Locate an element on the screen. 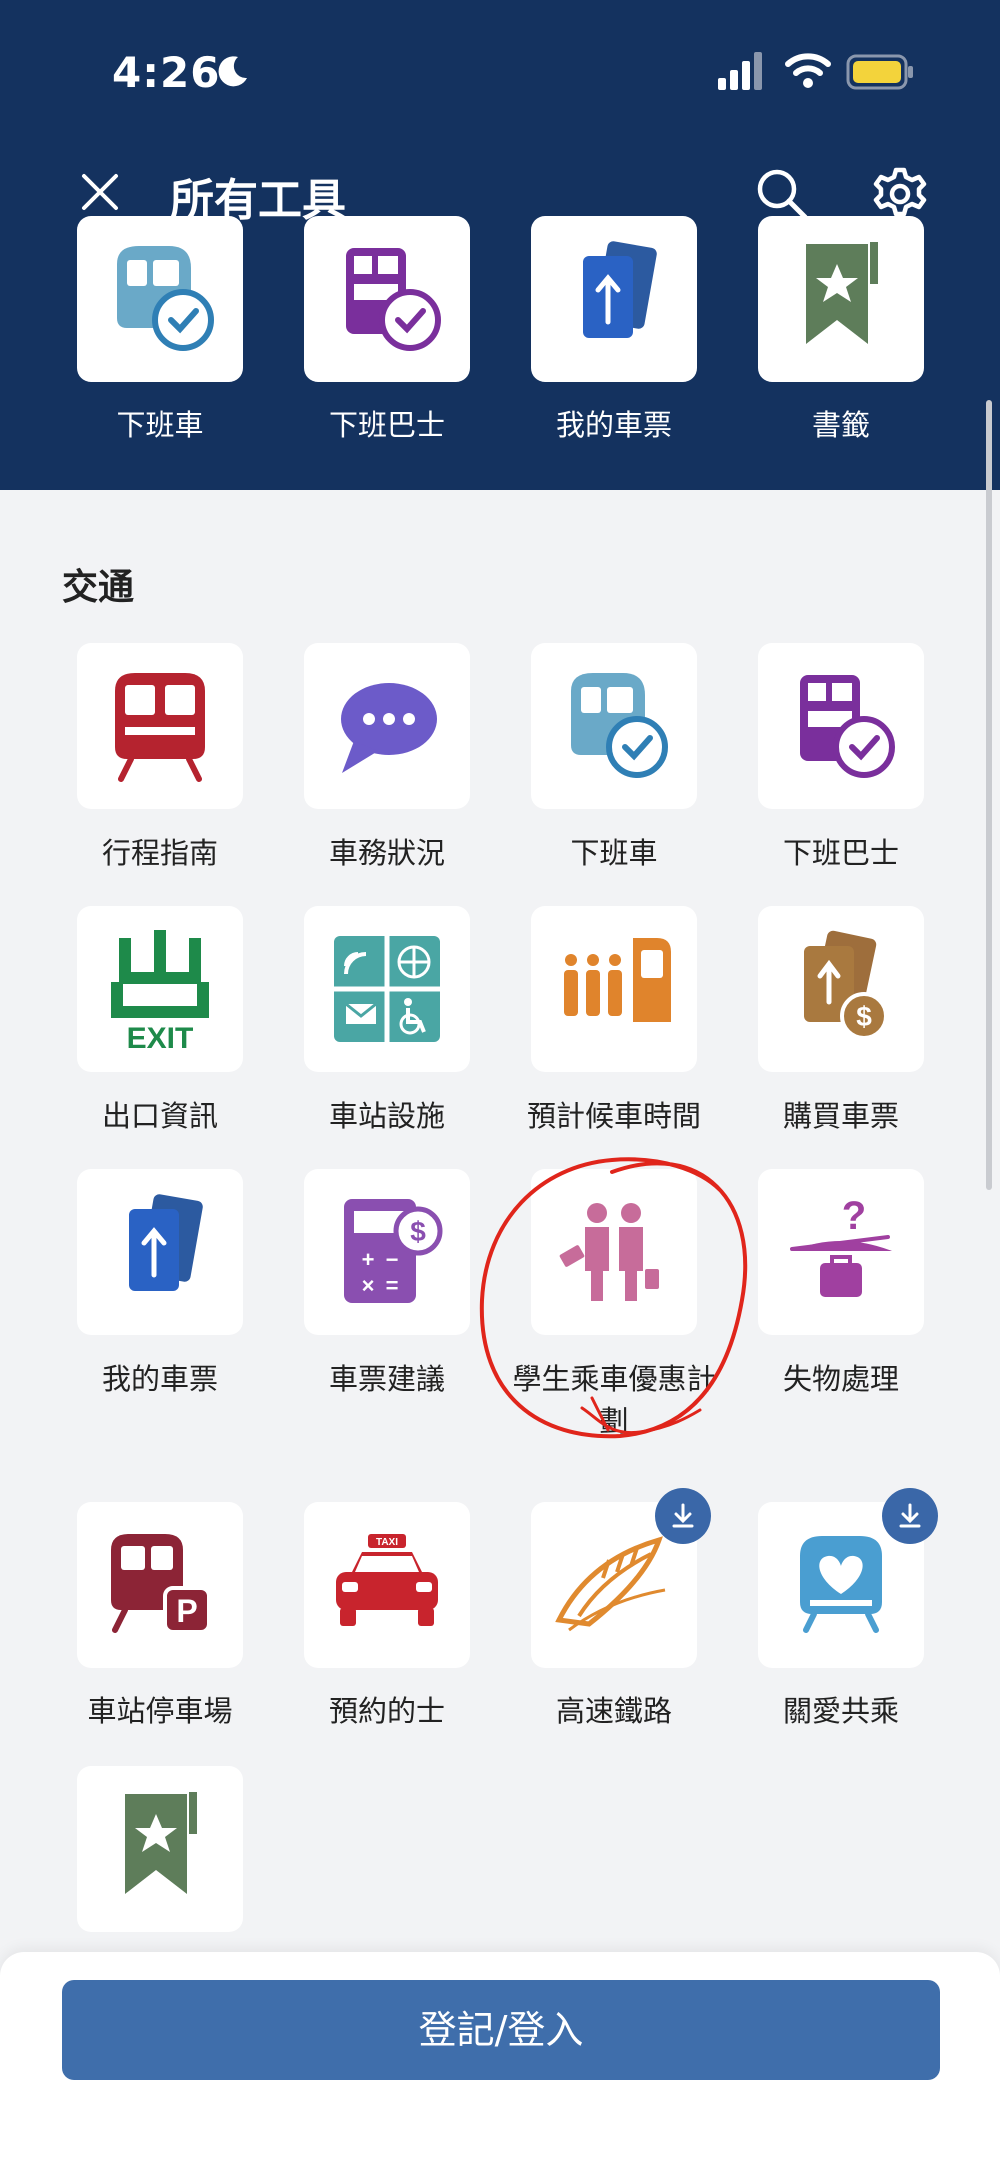  favorite-label: 我的車票 is located at coordinates (613, 425).